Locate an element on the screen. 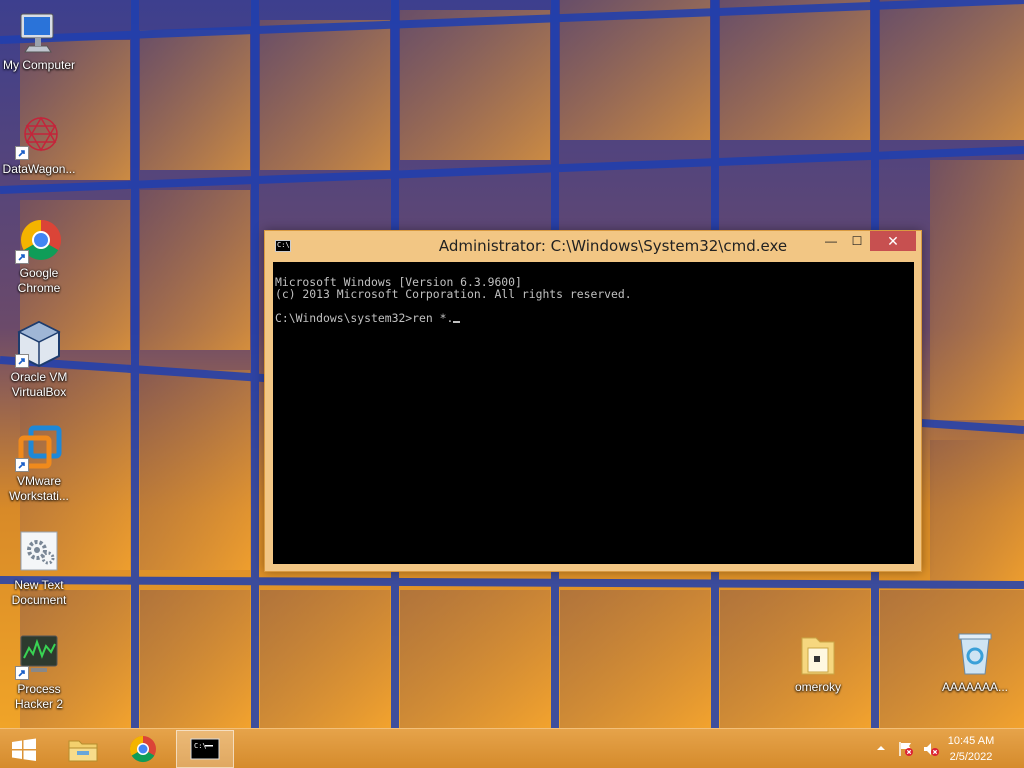 The height and width of the screenshot is (768, 1024). taskbar: C:\ 10:45 AM 2/5/2022 is located at coordinates (512, 748).